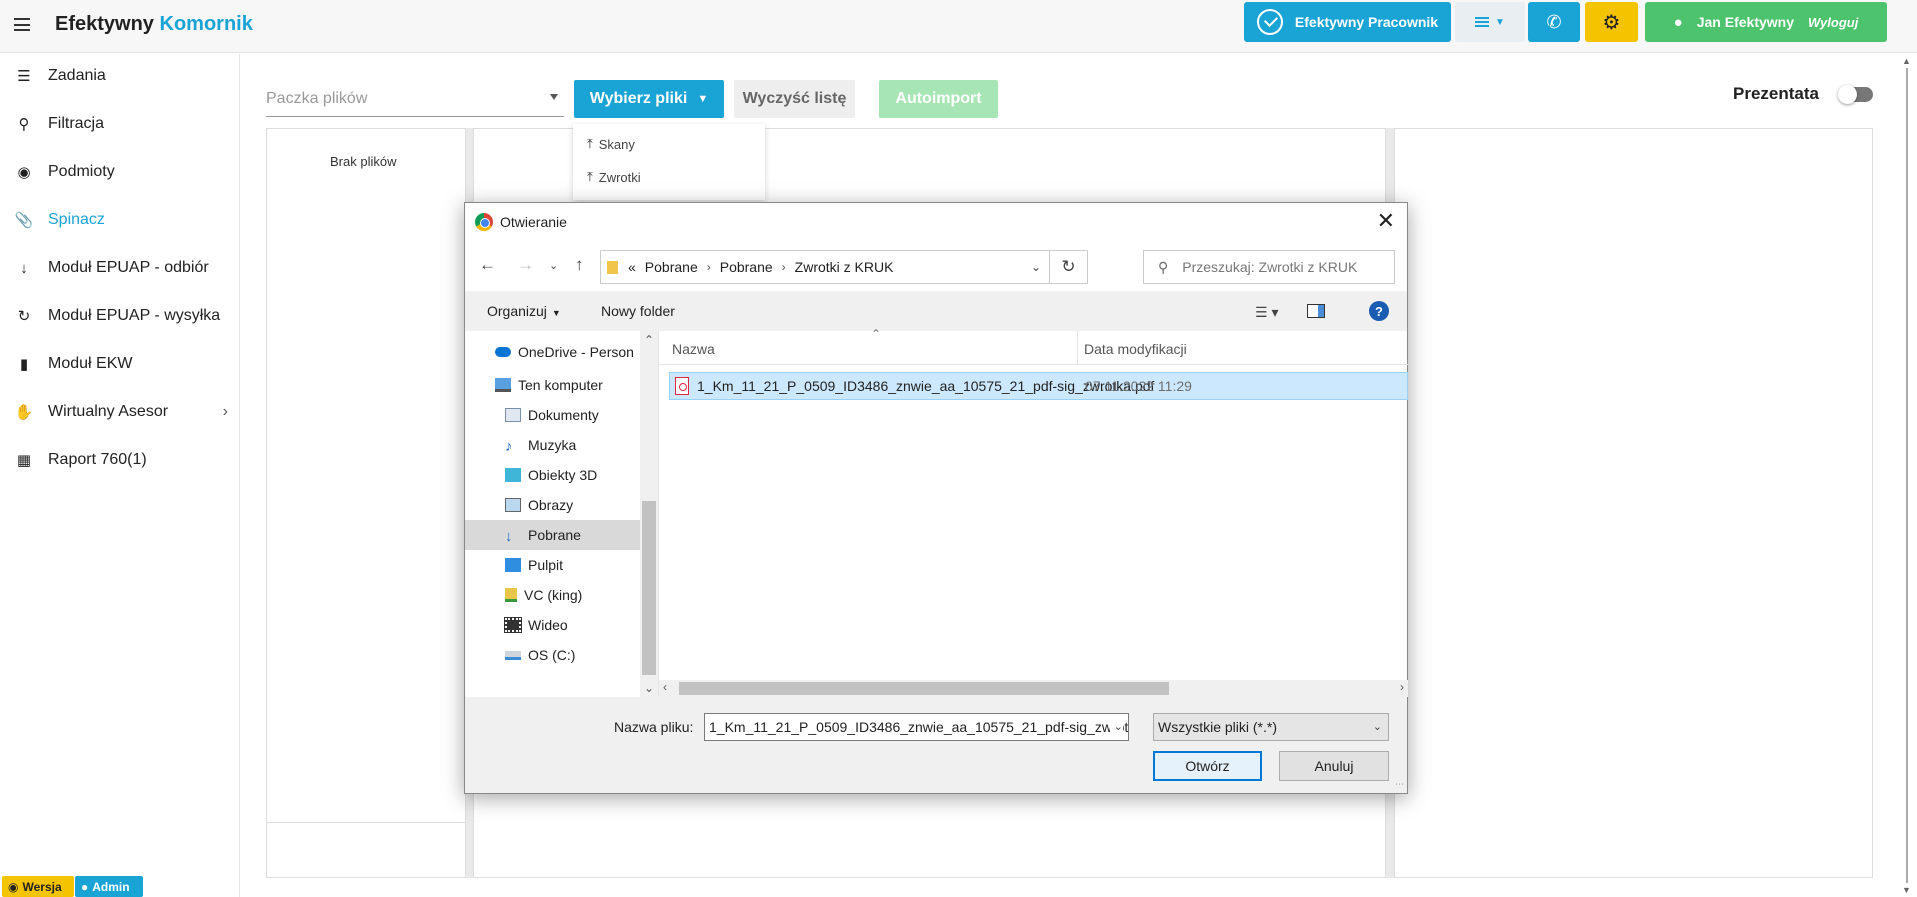  What do you see at coordinates (649, 340) in the screenshot?
I see `scroll-up-icon: ⌃` at bounding box center [649, 340].